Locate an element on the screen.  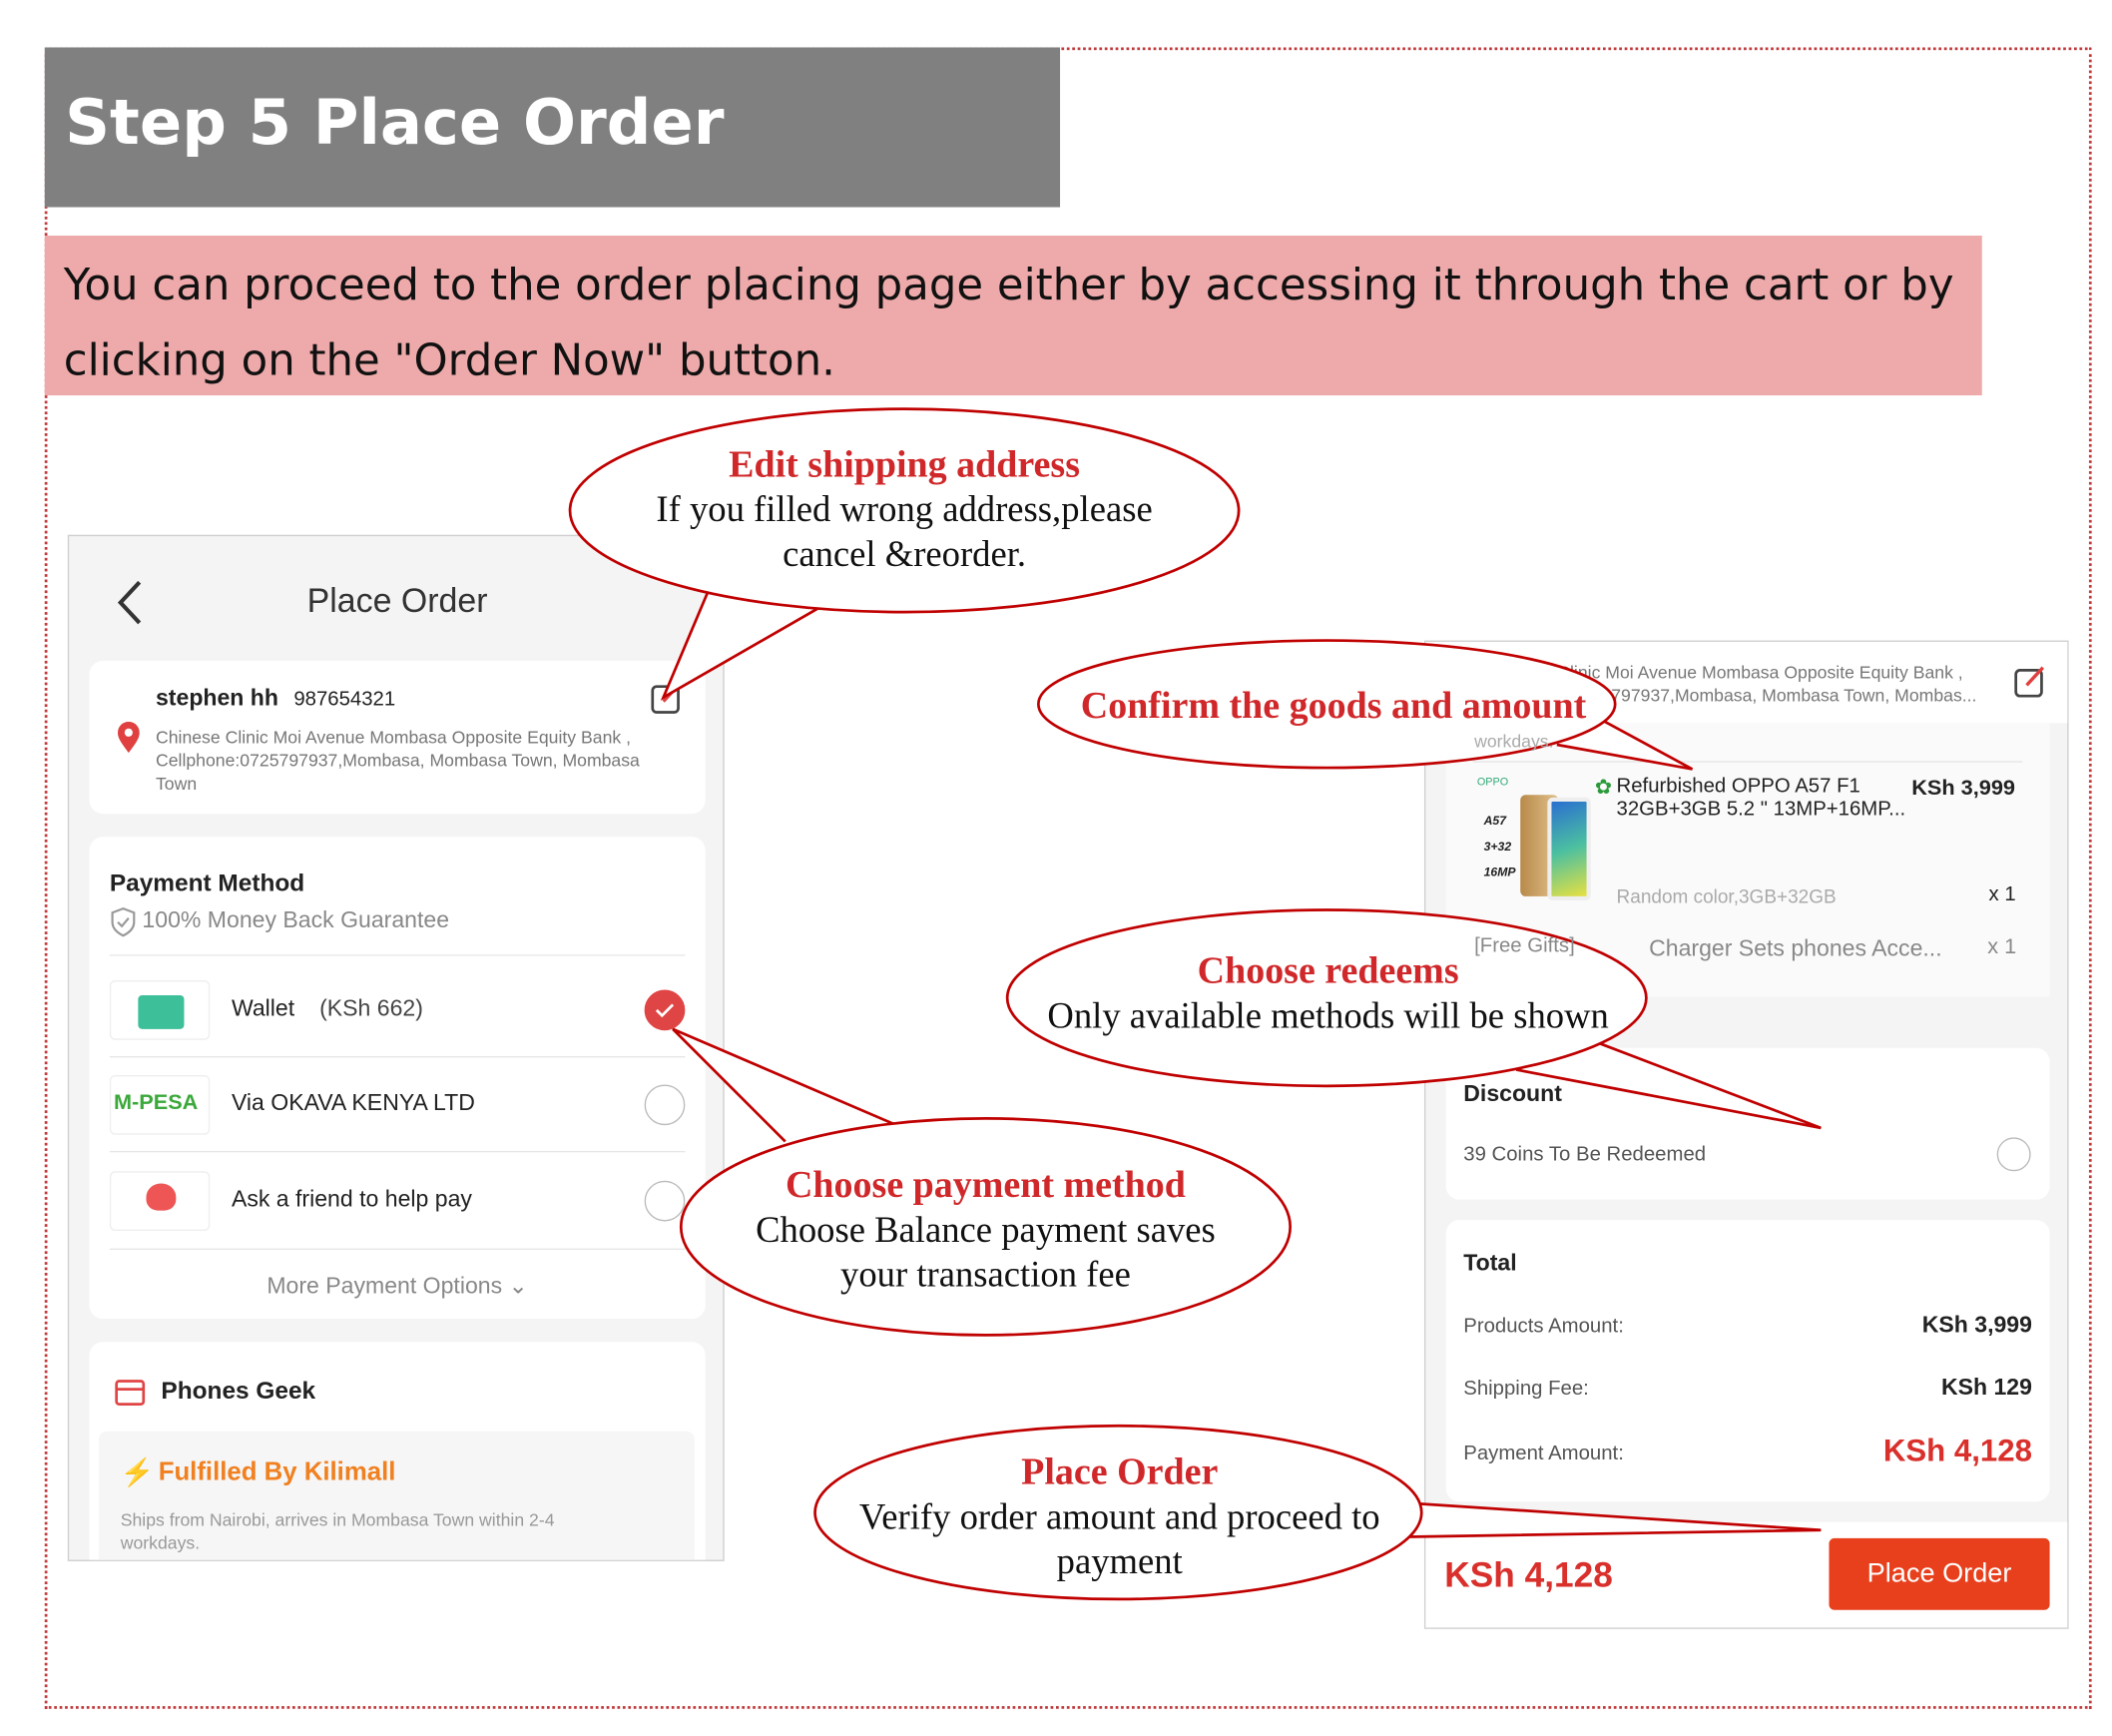
callout-confirm-goods: Confirm the goods and amount is located at coordinates (1333, 706).